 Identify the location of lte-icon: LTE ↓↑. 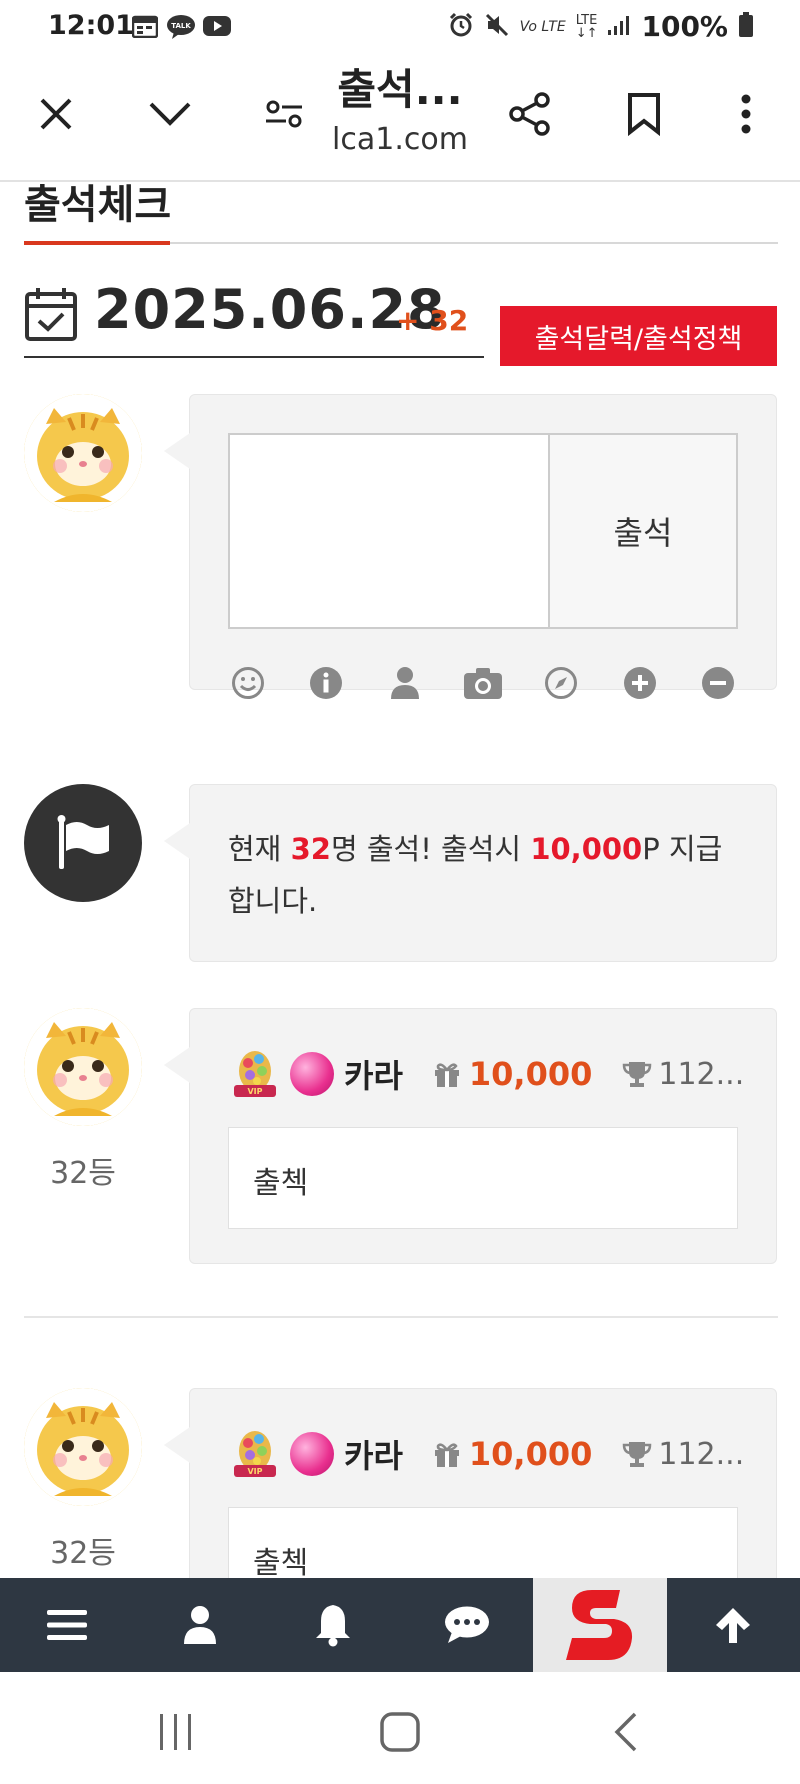
(586, 26).